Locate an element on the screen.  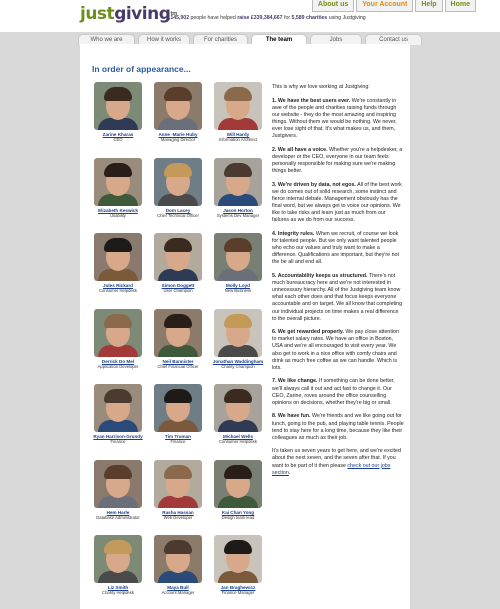
top-link-your-account: Your Account is located at coordinates (385, 6).